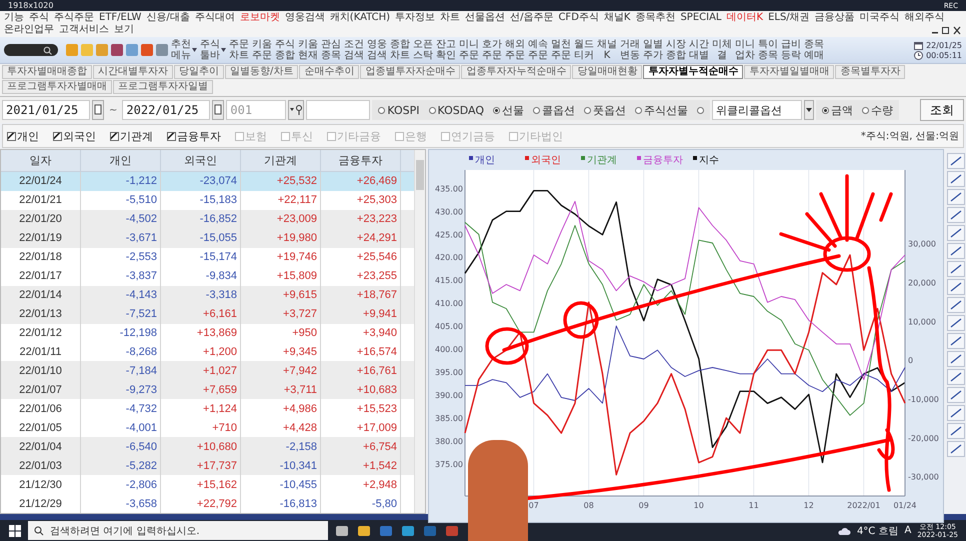 Image resolution: width=966 pixels, height=541 pixels. What do you see at coordinates (450, 18) in the screenshot?
I see `menu-item: 차트` at bounding box center [450, 18].